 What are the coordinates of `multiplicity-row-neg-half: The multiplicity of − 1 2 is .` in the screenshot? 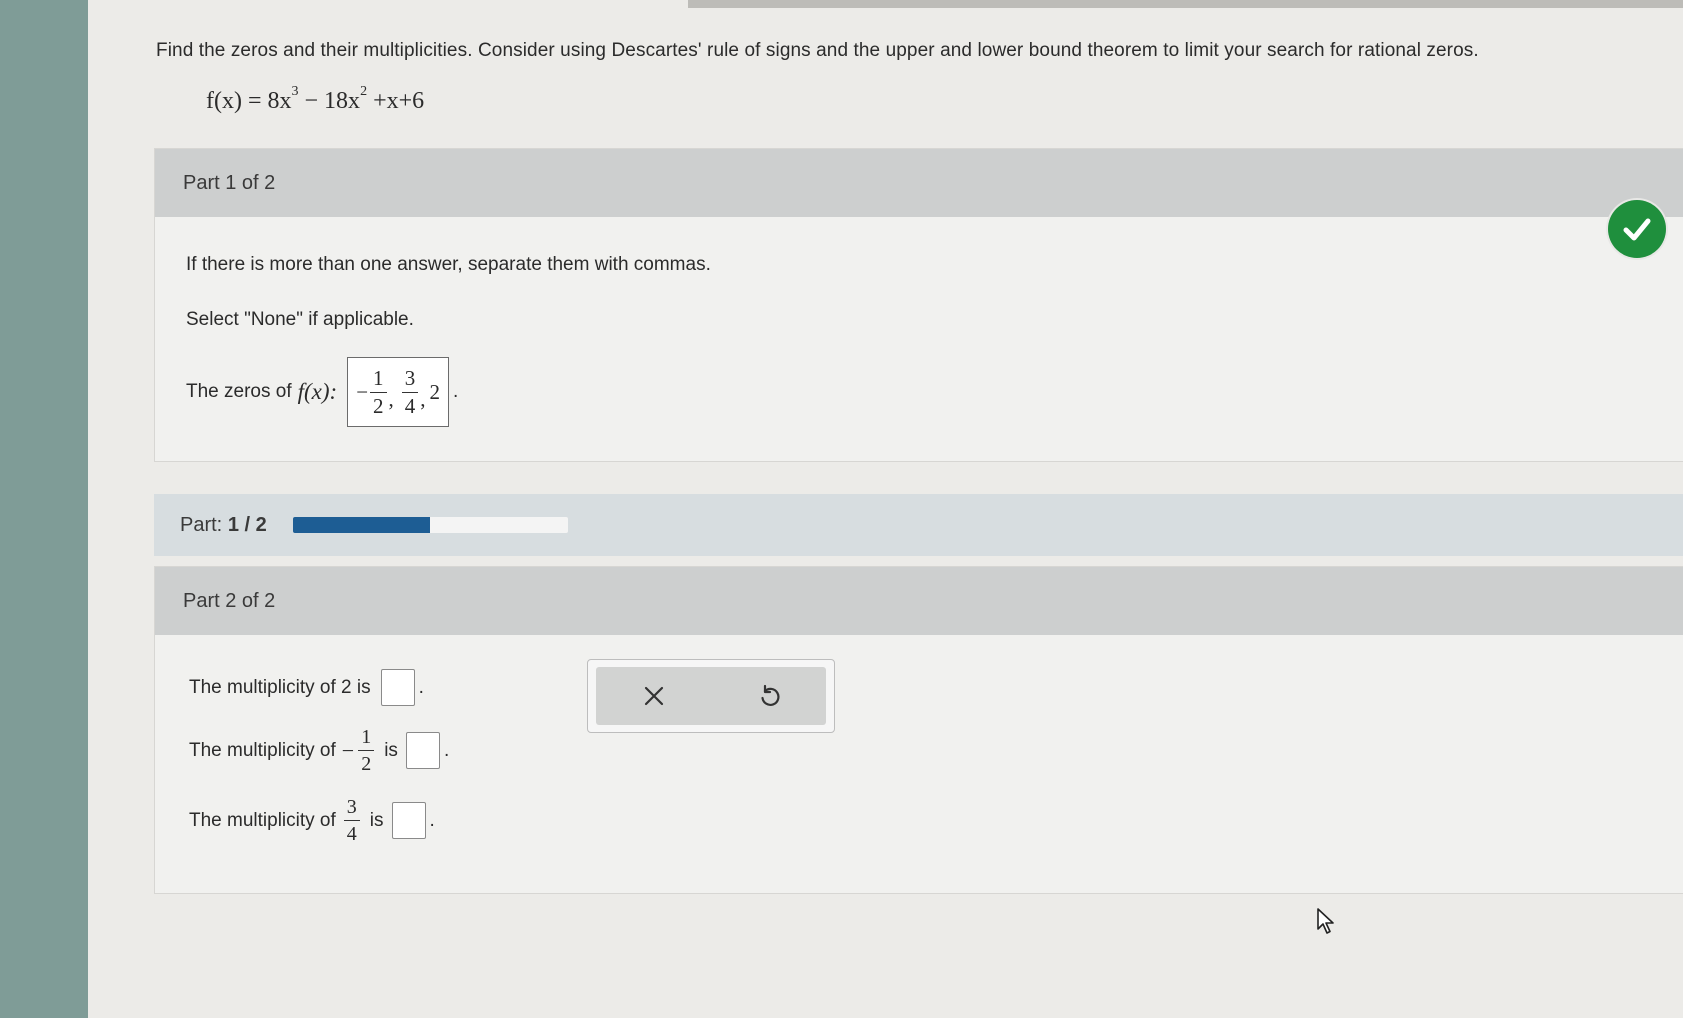 It's located at (319, 750).